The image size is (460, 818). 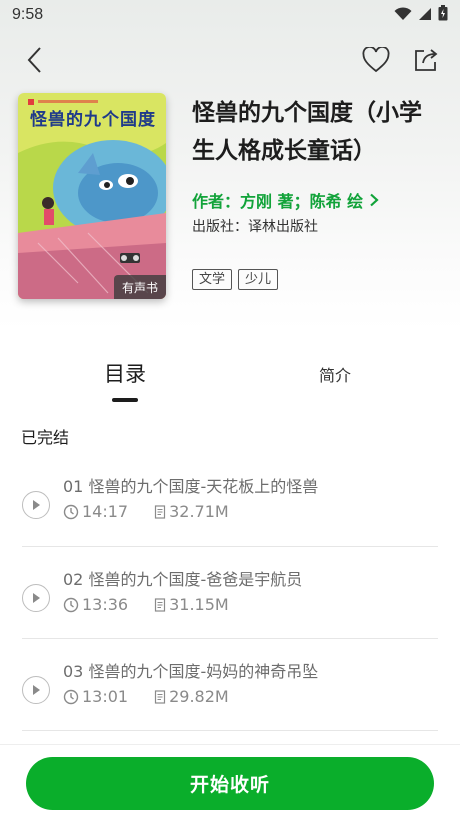 What do you see at coordinates (125, 373) in the screenshot?
I see `tab-catalog: 目录` at bounding box center [125, 373].